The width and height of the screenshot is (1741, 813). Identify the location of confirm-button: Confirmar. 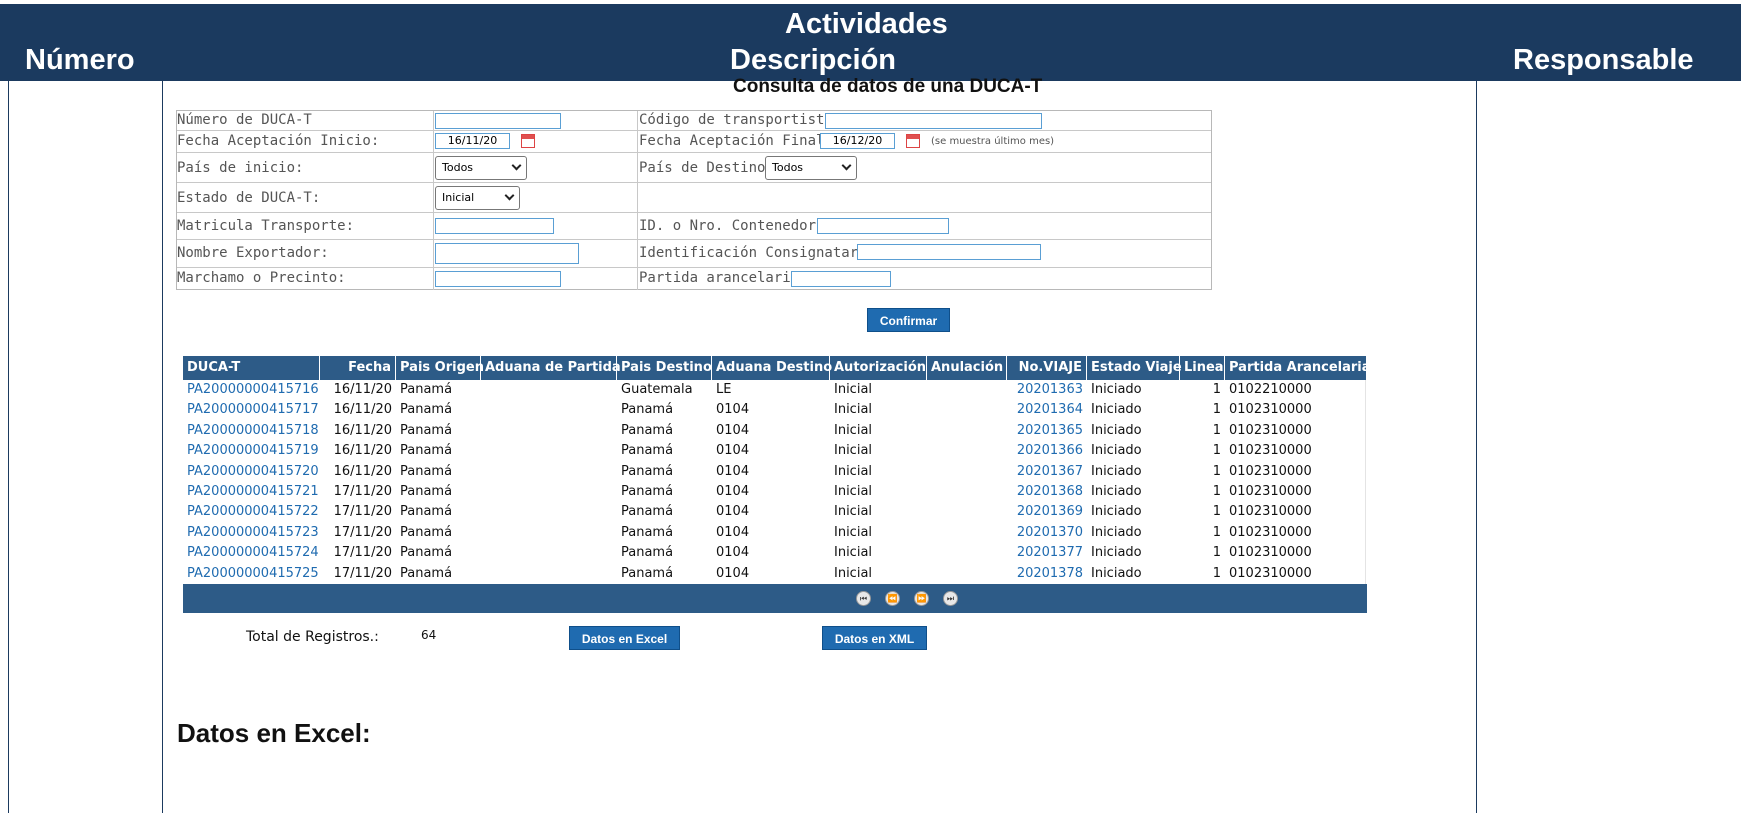
(908, 320).